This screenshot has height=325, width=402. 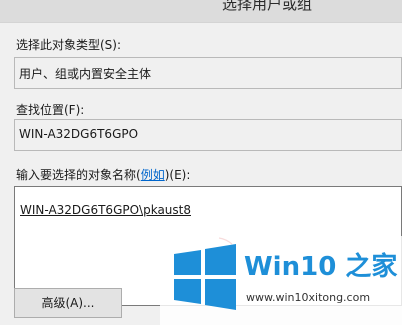 What do you see at coordinates (208, 73) in the screenshot?
I see `object-type-field: 用户、组或内置安全主体` at bounding box center [208, 73].